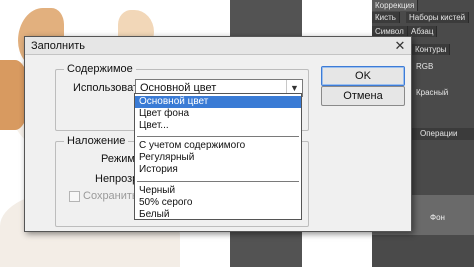 This screenshot has width=474, height=267. Describe the element at coordinates (218, 46) in the screenshot. I see `dialog-titlebar: Заполнить ✕` at that location.